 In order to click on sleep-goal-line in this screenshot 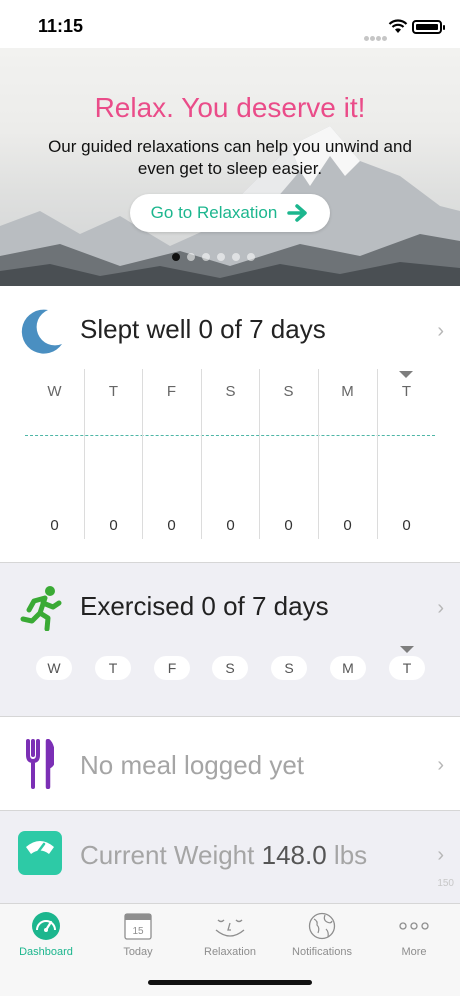, I will do `click(230, 435)`.